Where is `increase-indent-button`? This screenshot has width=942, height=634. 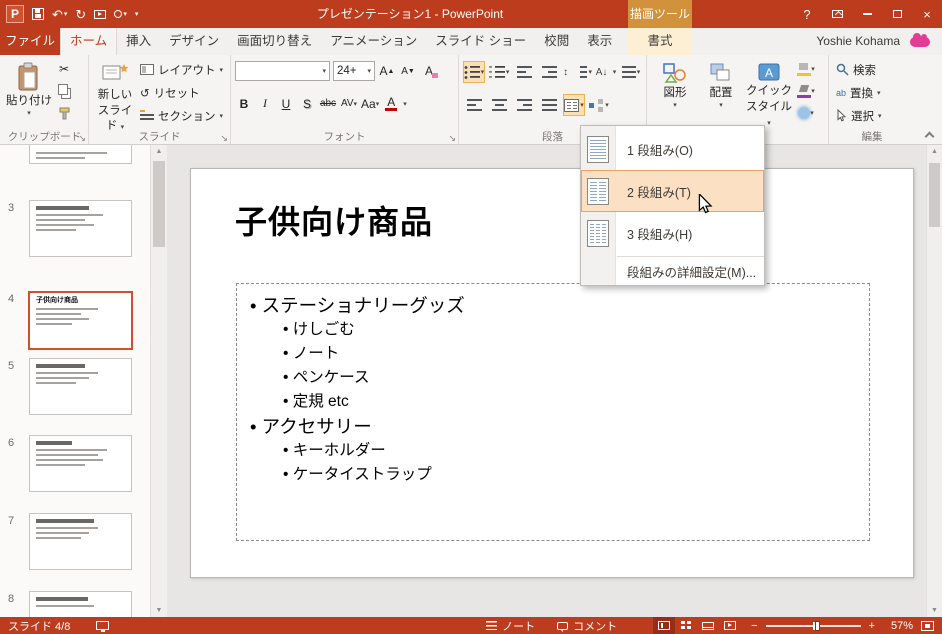
increase-indent-button is located at coordinates (549, 72).